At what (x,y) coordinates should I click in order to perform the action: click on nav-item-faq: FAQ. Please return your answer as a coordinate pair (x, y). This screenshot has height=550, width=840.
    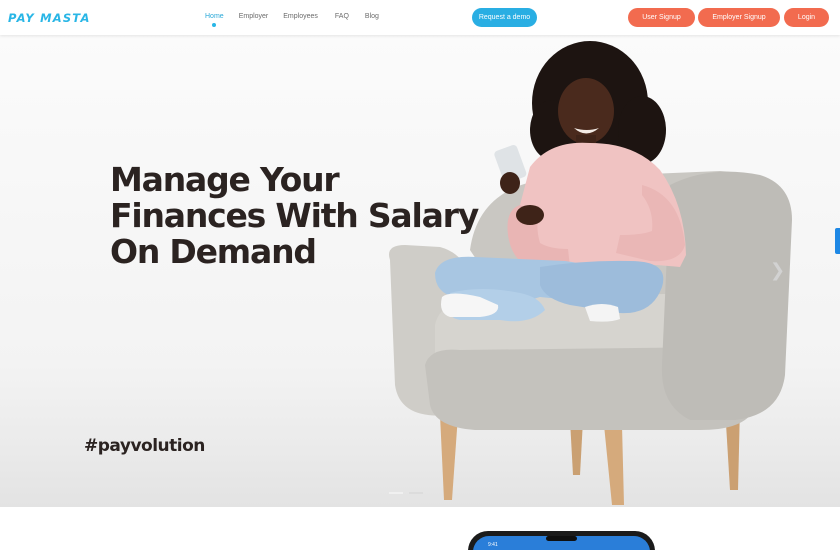
    Looking at the image, I should click on (342, 16).